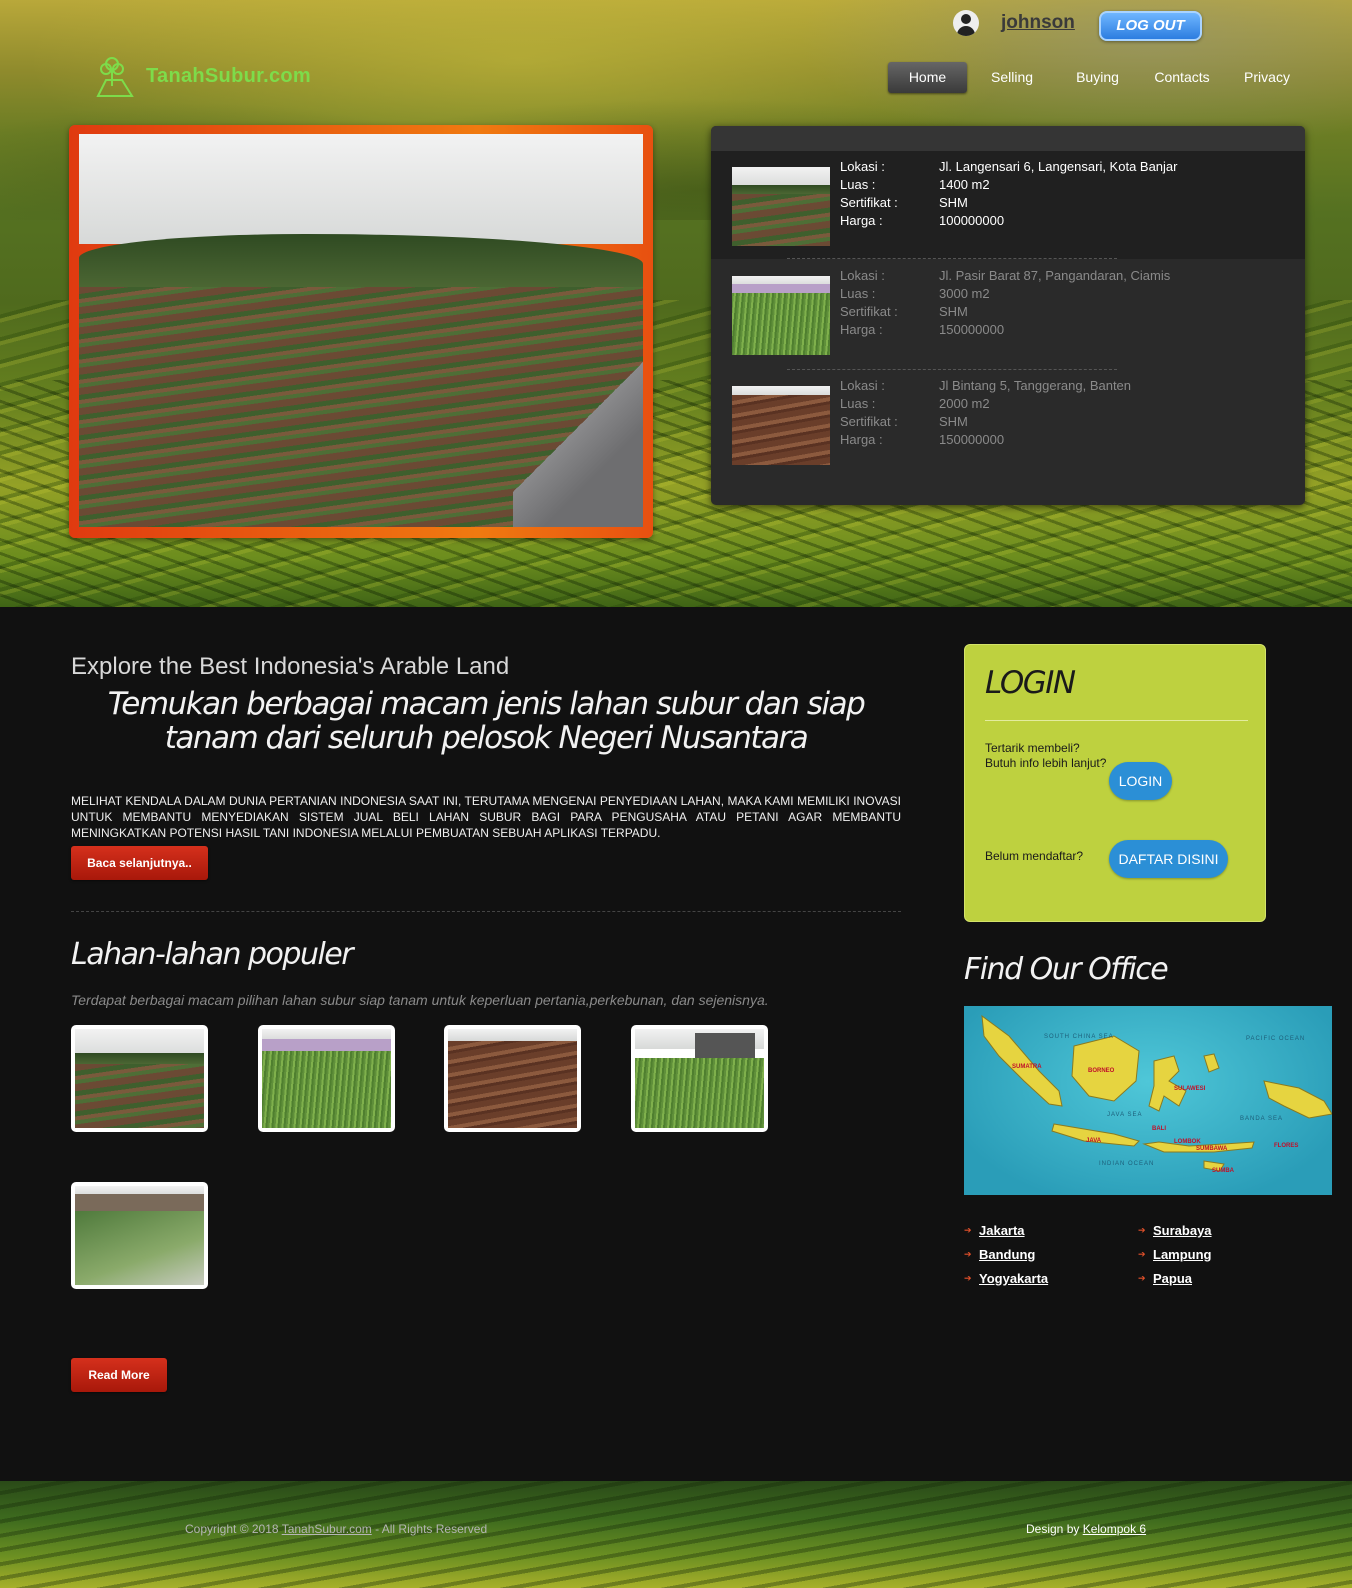  What do you see at coordinates (1159, 1129) in the screenshot?
I see `map-region: BALI` at bounding box center [1159, 1129].